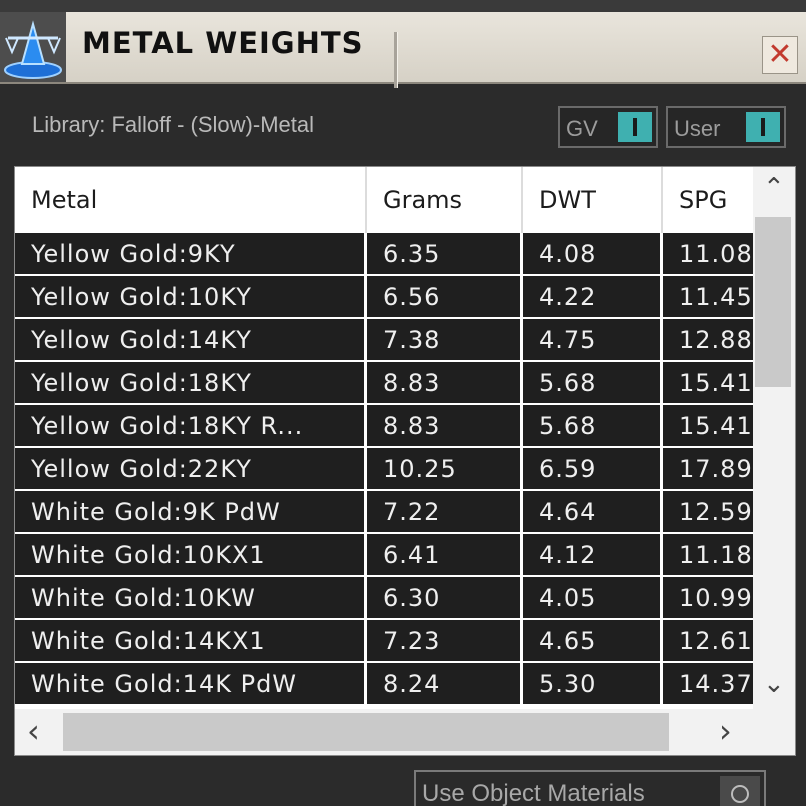 The width and height of the screenshot is (806, 806). Describe the element at coordinates (191, 511) in the screenshot. I see `cell-metal: White Gold:9K PdW` at that location.